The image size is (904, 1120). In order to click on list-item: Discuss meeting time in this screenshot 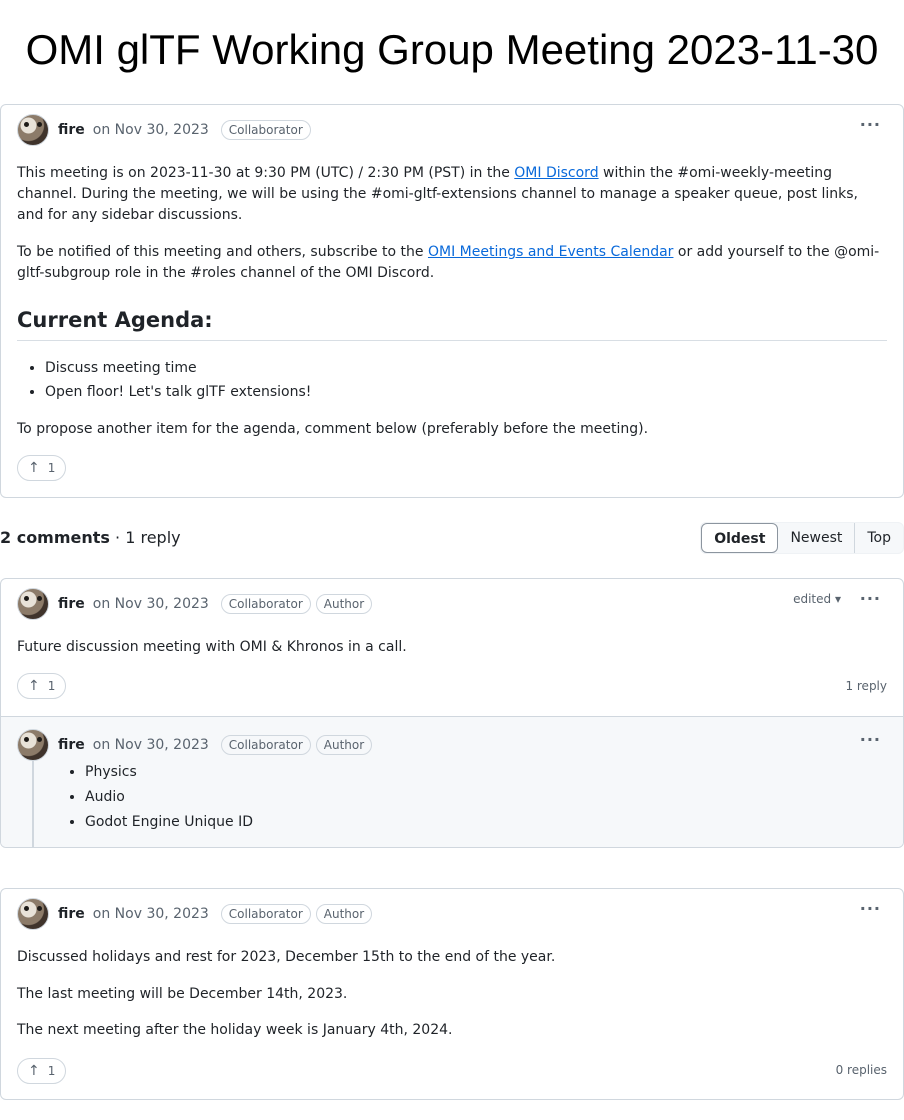, I will do `click(178, 368)`.